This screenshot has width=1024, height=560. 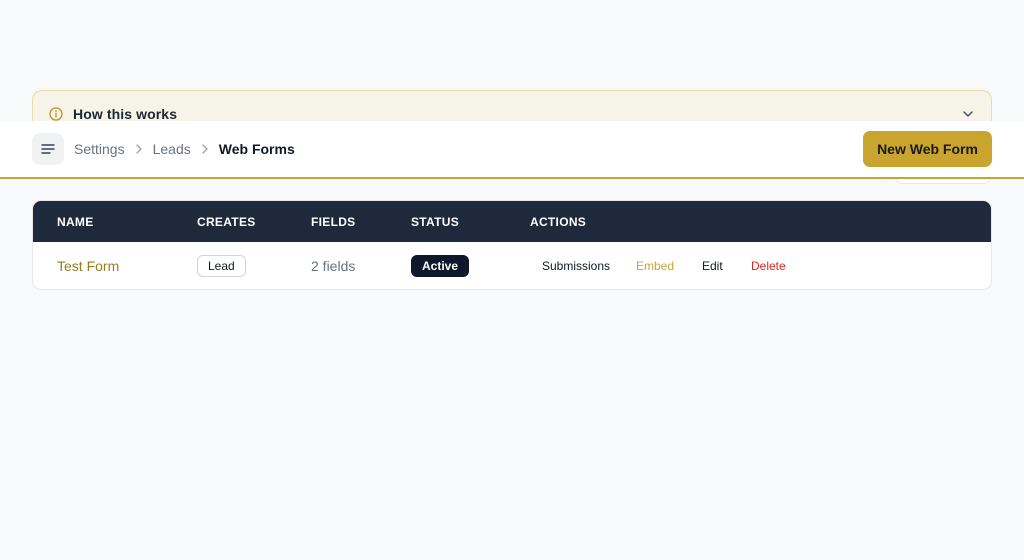 What do you see at coordinates (333, 222) in the screenshot?
I see `column-header-fields: FIELDS` at bounding box center [333, 222].